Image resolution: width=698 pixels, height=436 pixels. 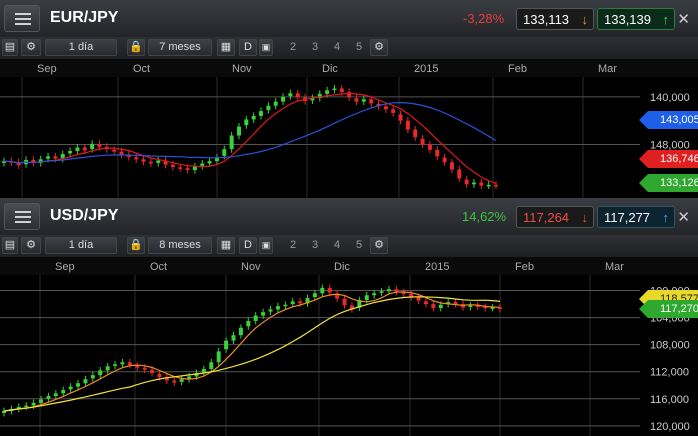 I want to click on instrument-header: USD/JPY 14,62% 117,264 ↓ 117,277 ↑ ✕, so click(x=349, y=217).